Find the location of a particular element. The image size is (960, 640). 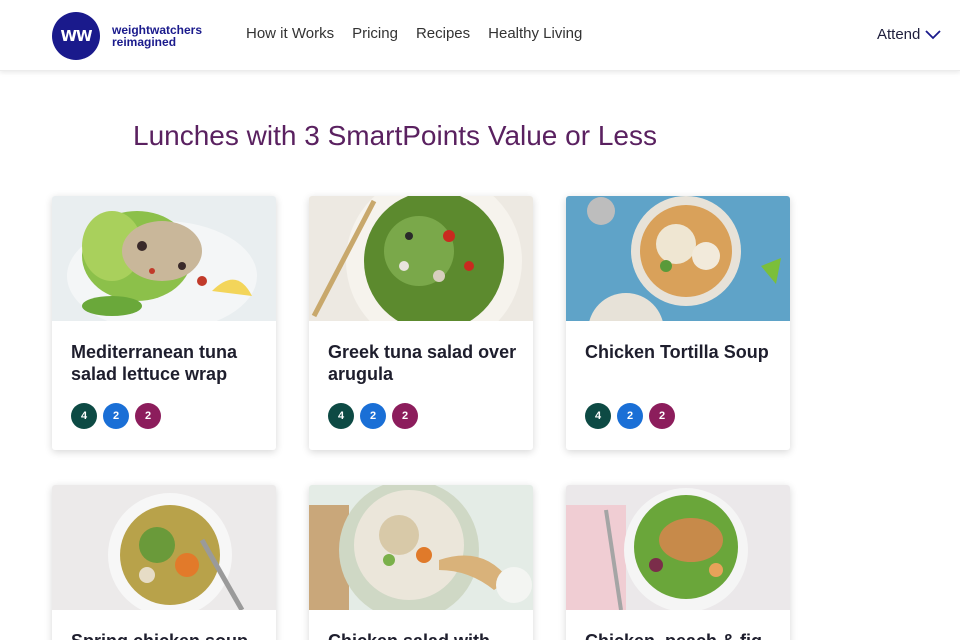

recipe-title: Chicken salad with is located at coordinates (423, 635).